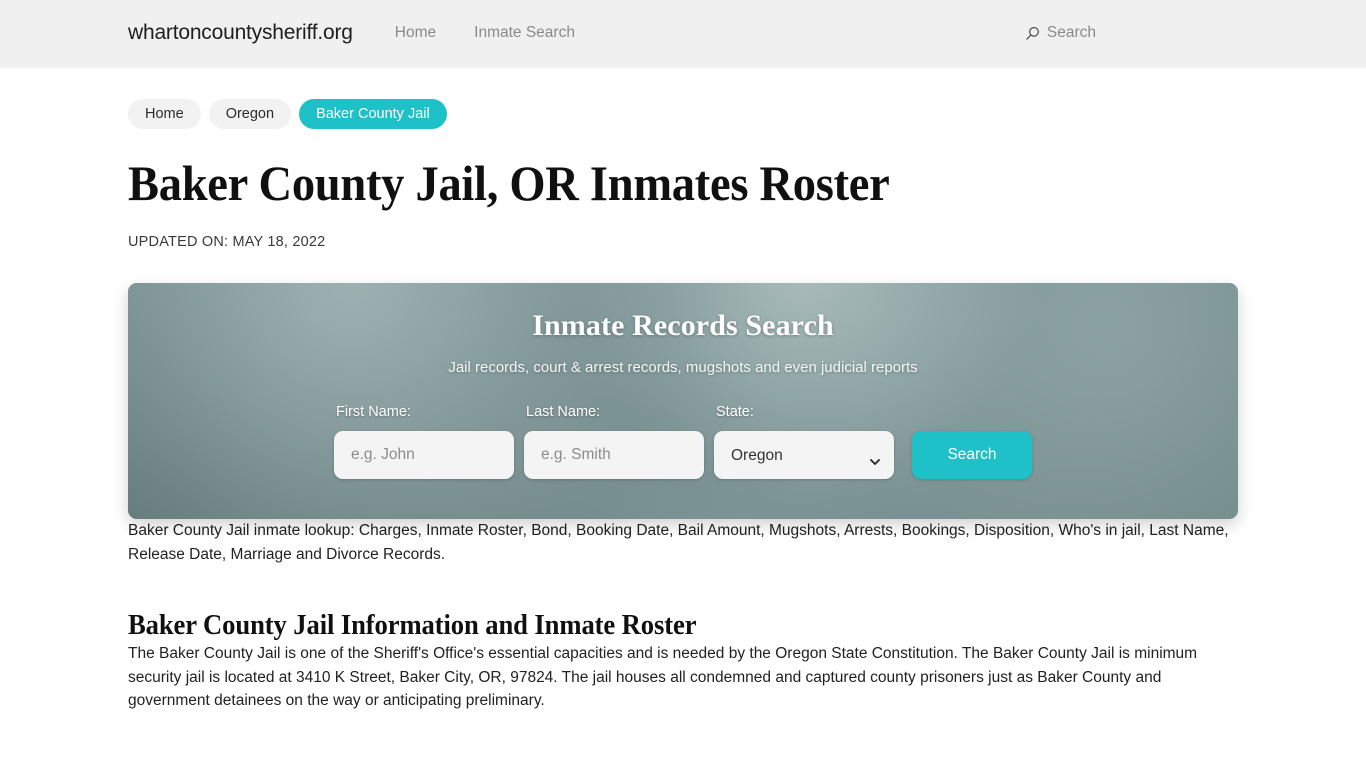  I want to click on state-select: Oregon, so click(804, 455).